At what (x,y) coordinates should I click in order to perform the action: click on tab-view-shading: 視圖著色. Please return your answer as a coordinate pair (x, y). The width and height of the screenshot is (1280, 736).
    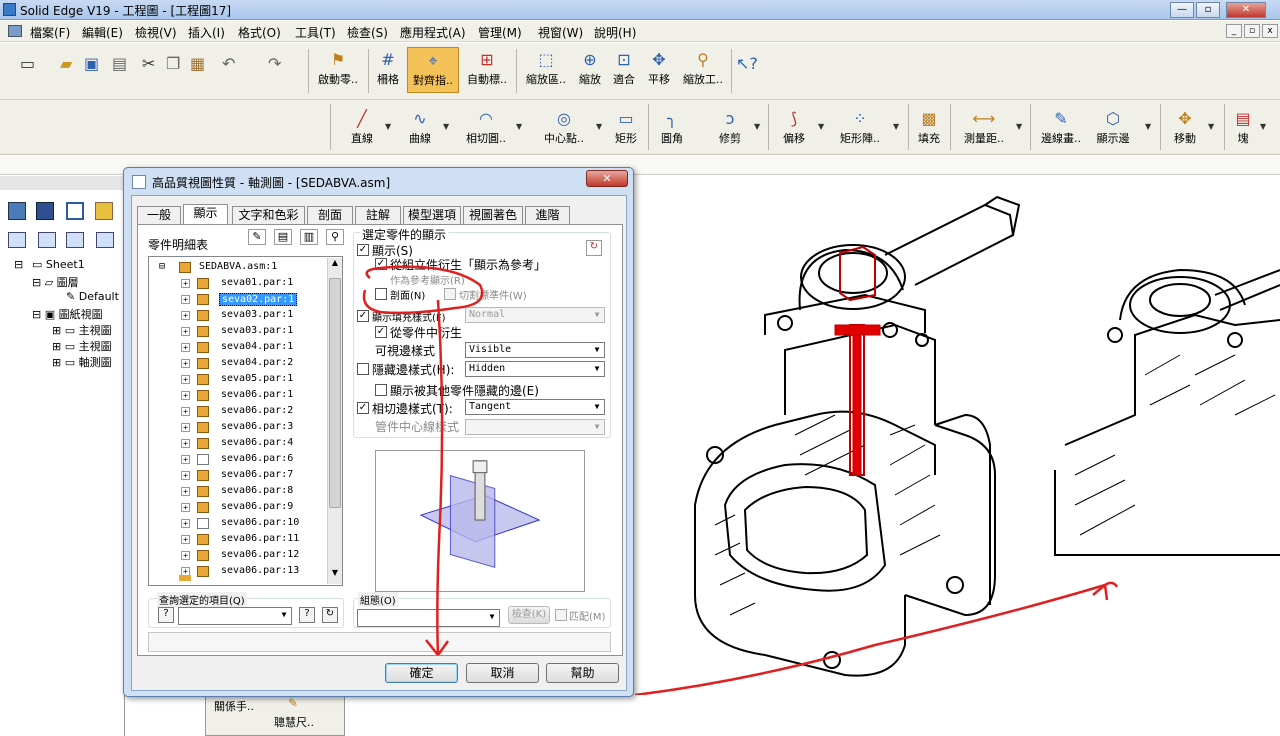
    Looking at the image, I should click on (493, 215).